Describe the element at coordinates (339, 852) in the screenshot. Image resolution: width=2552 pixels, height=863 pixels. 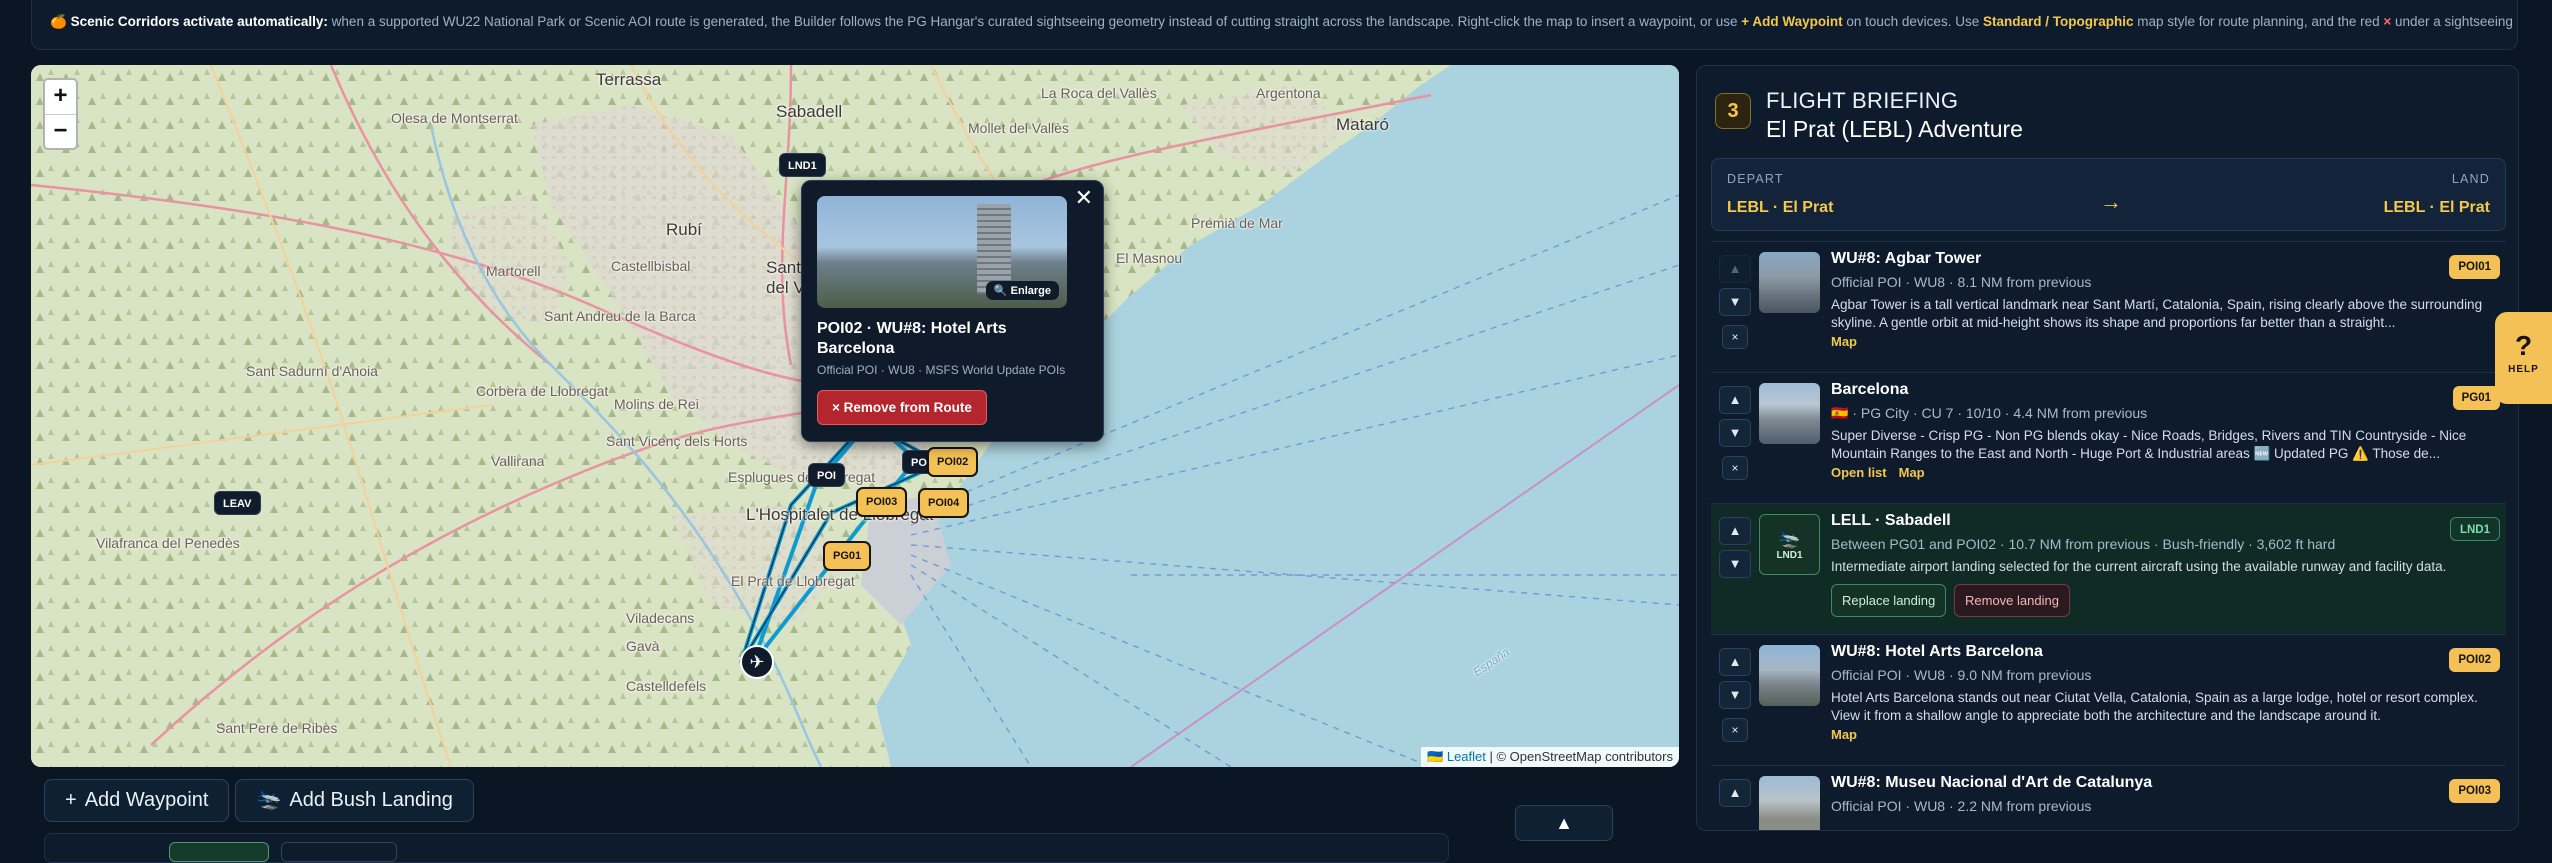
I see `toolbar-tab` at that location.